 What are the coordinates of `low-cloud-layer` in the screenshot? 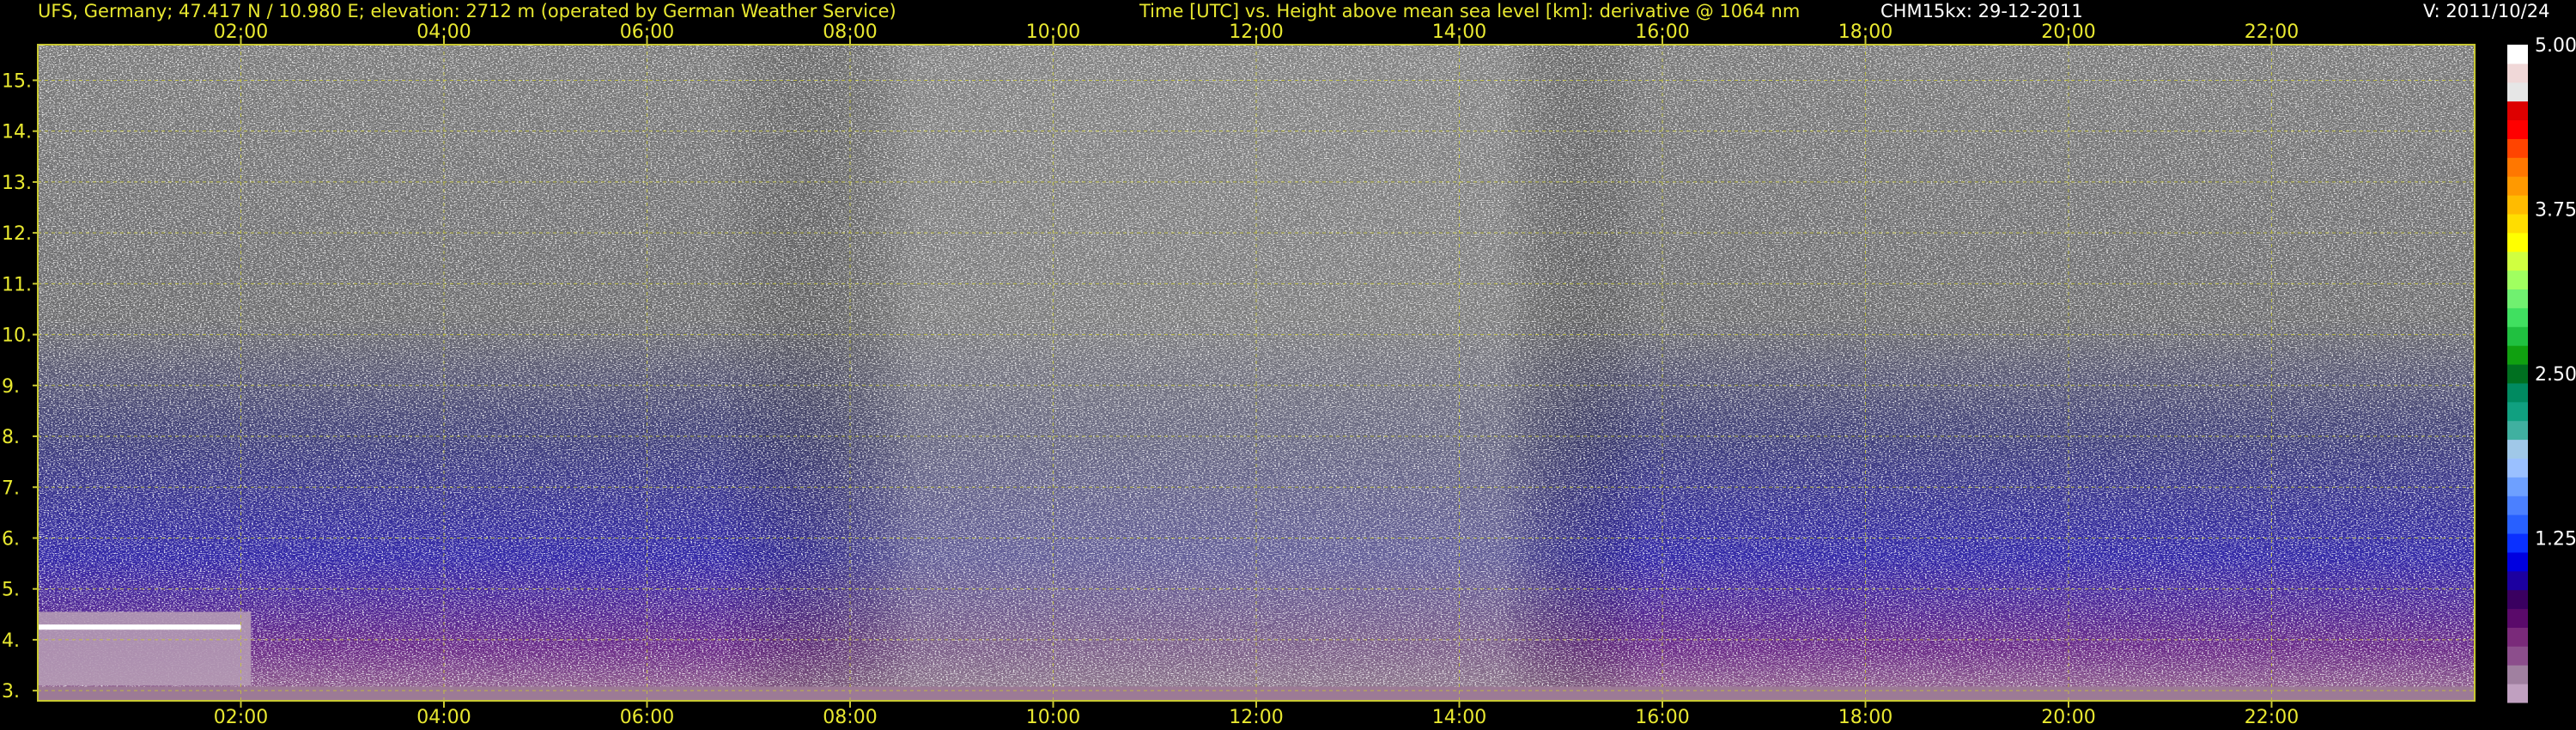 It's located at (145, 648).